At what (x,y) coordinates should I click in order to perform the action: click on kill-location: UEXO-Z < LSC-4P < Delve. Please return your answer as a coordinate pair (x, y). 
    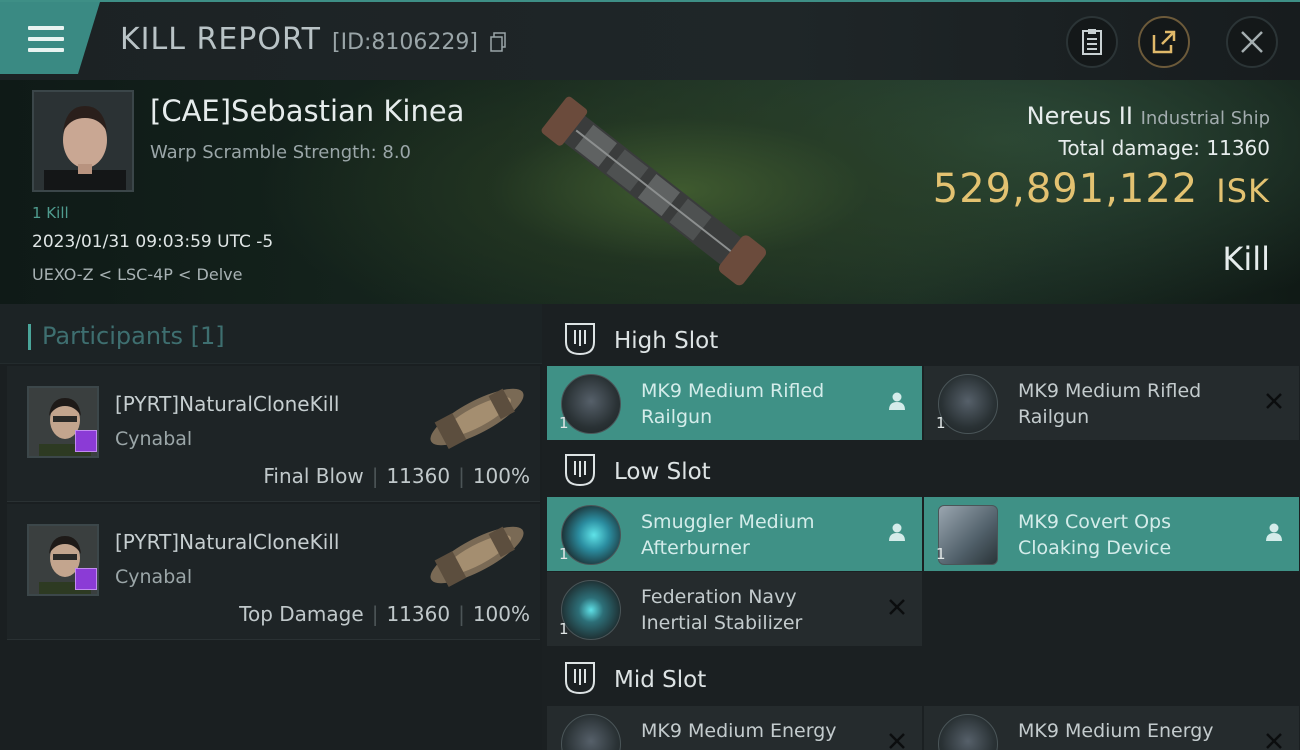
    Looking at the image, I should click on (137, 274).